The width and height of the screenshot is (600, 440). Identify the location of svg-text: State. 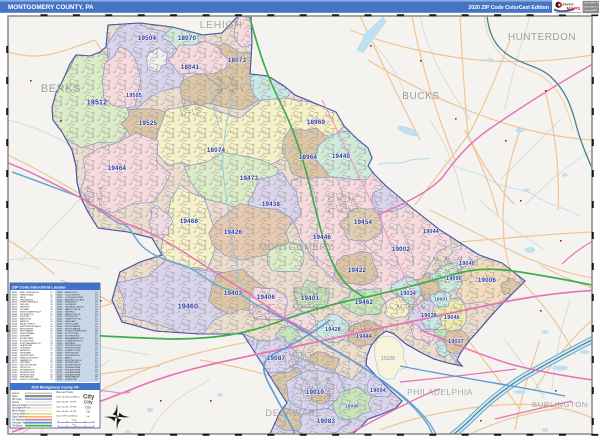
(15, 396).